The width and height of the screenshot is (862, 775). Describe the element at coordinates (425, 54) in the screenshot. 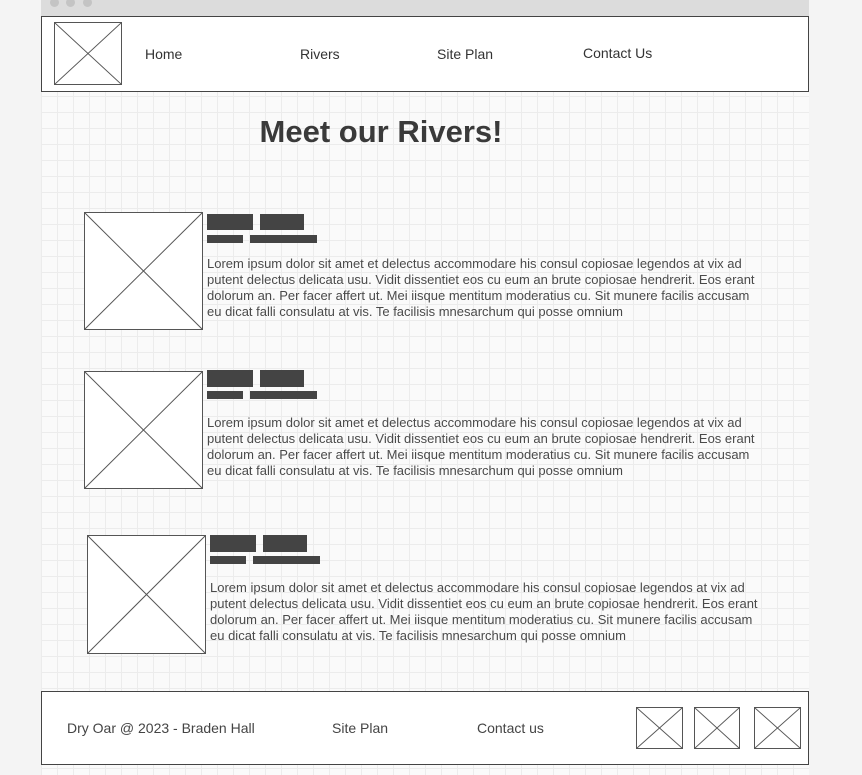

I see `site-header: Home Rivers Site Plan Contact Us` at that location.